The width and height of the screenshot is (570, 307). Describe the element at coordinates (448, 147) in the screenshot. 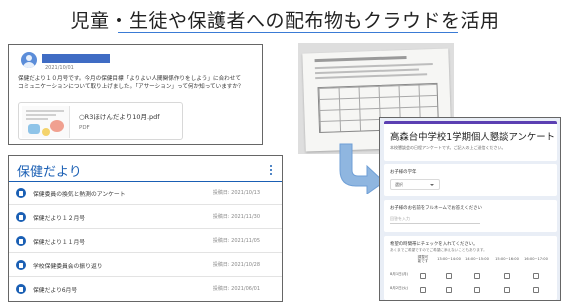

I see `form-description: 本校懇談会の日程アンケートです。ご記入の上ご送信ください。` at that location.